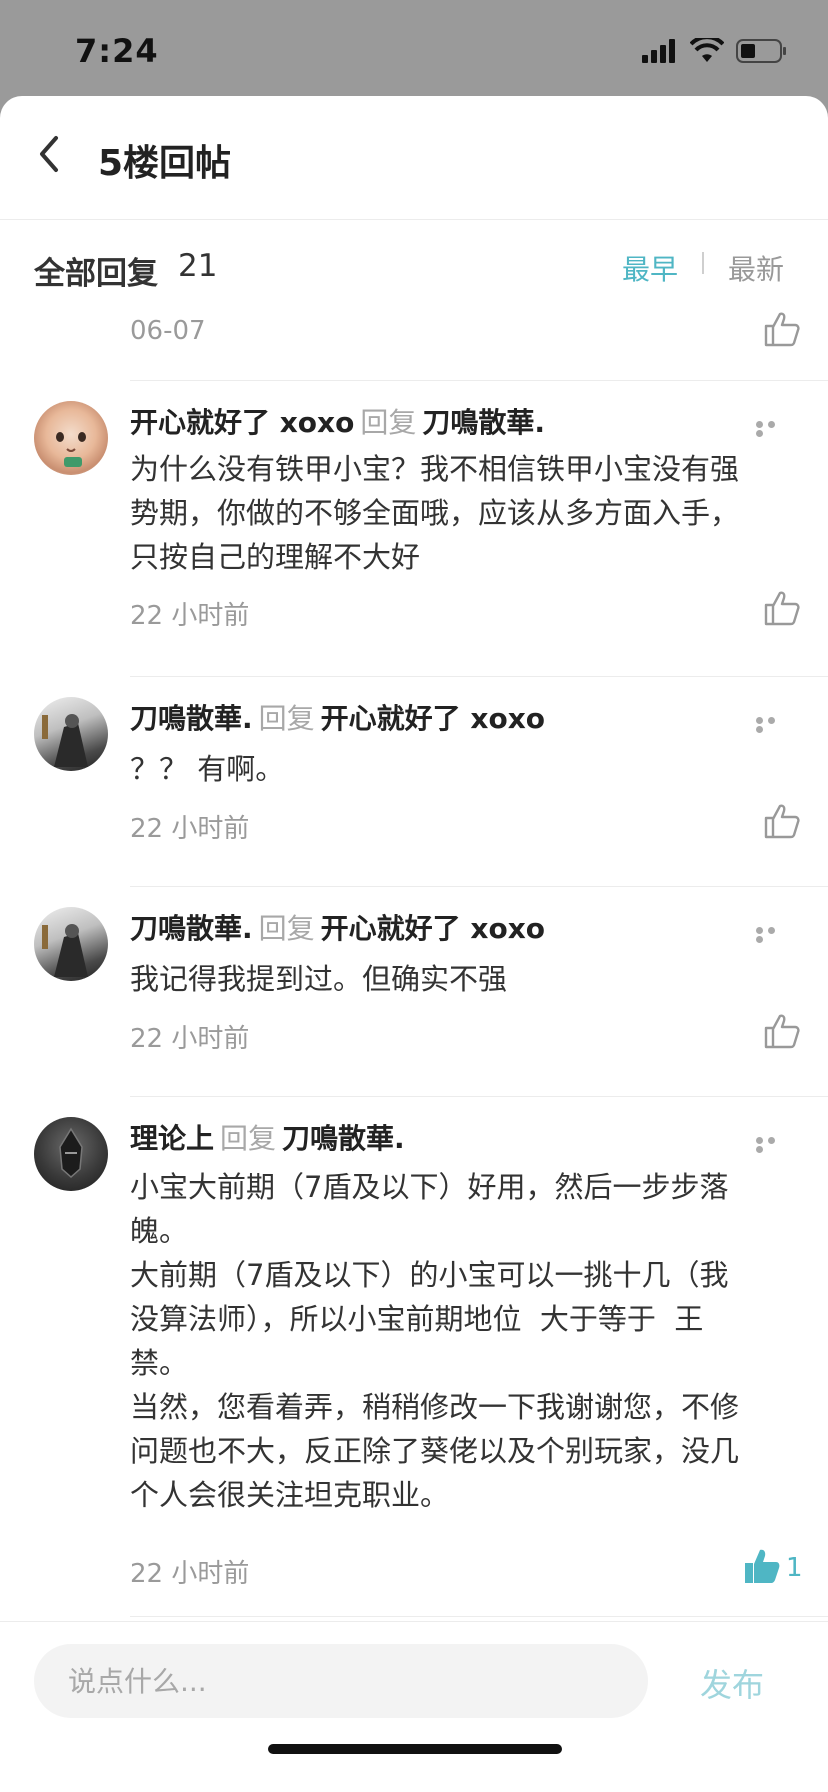  I want to click on reply-date: 06-07, so click(168, 331).